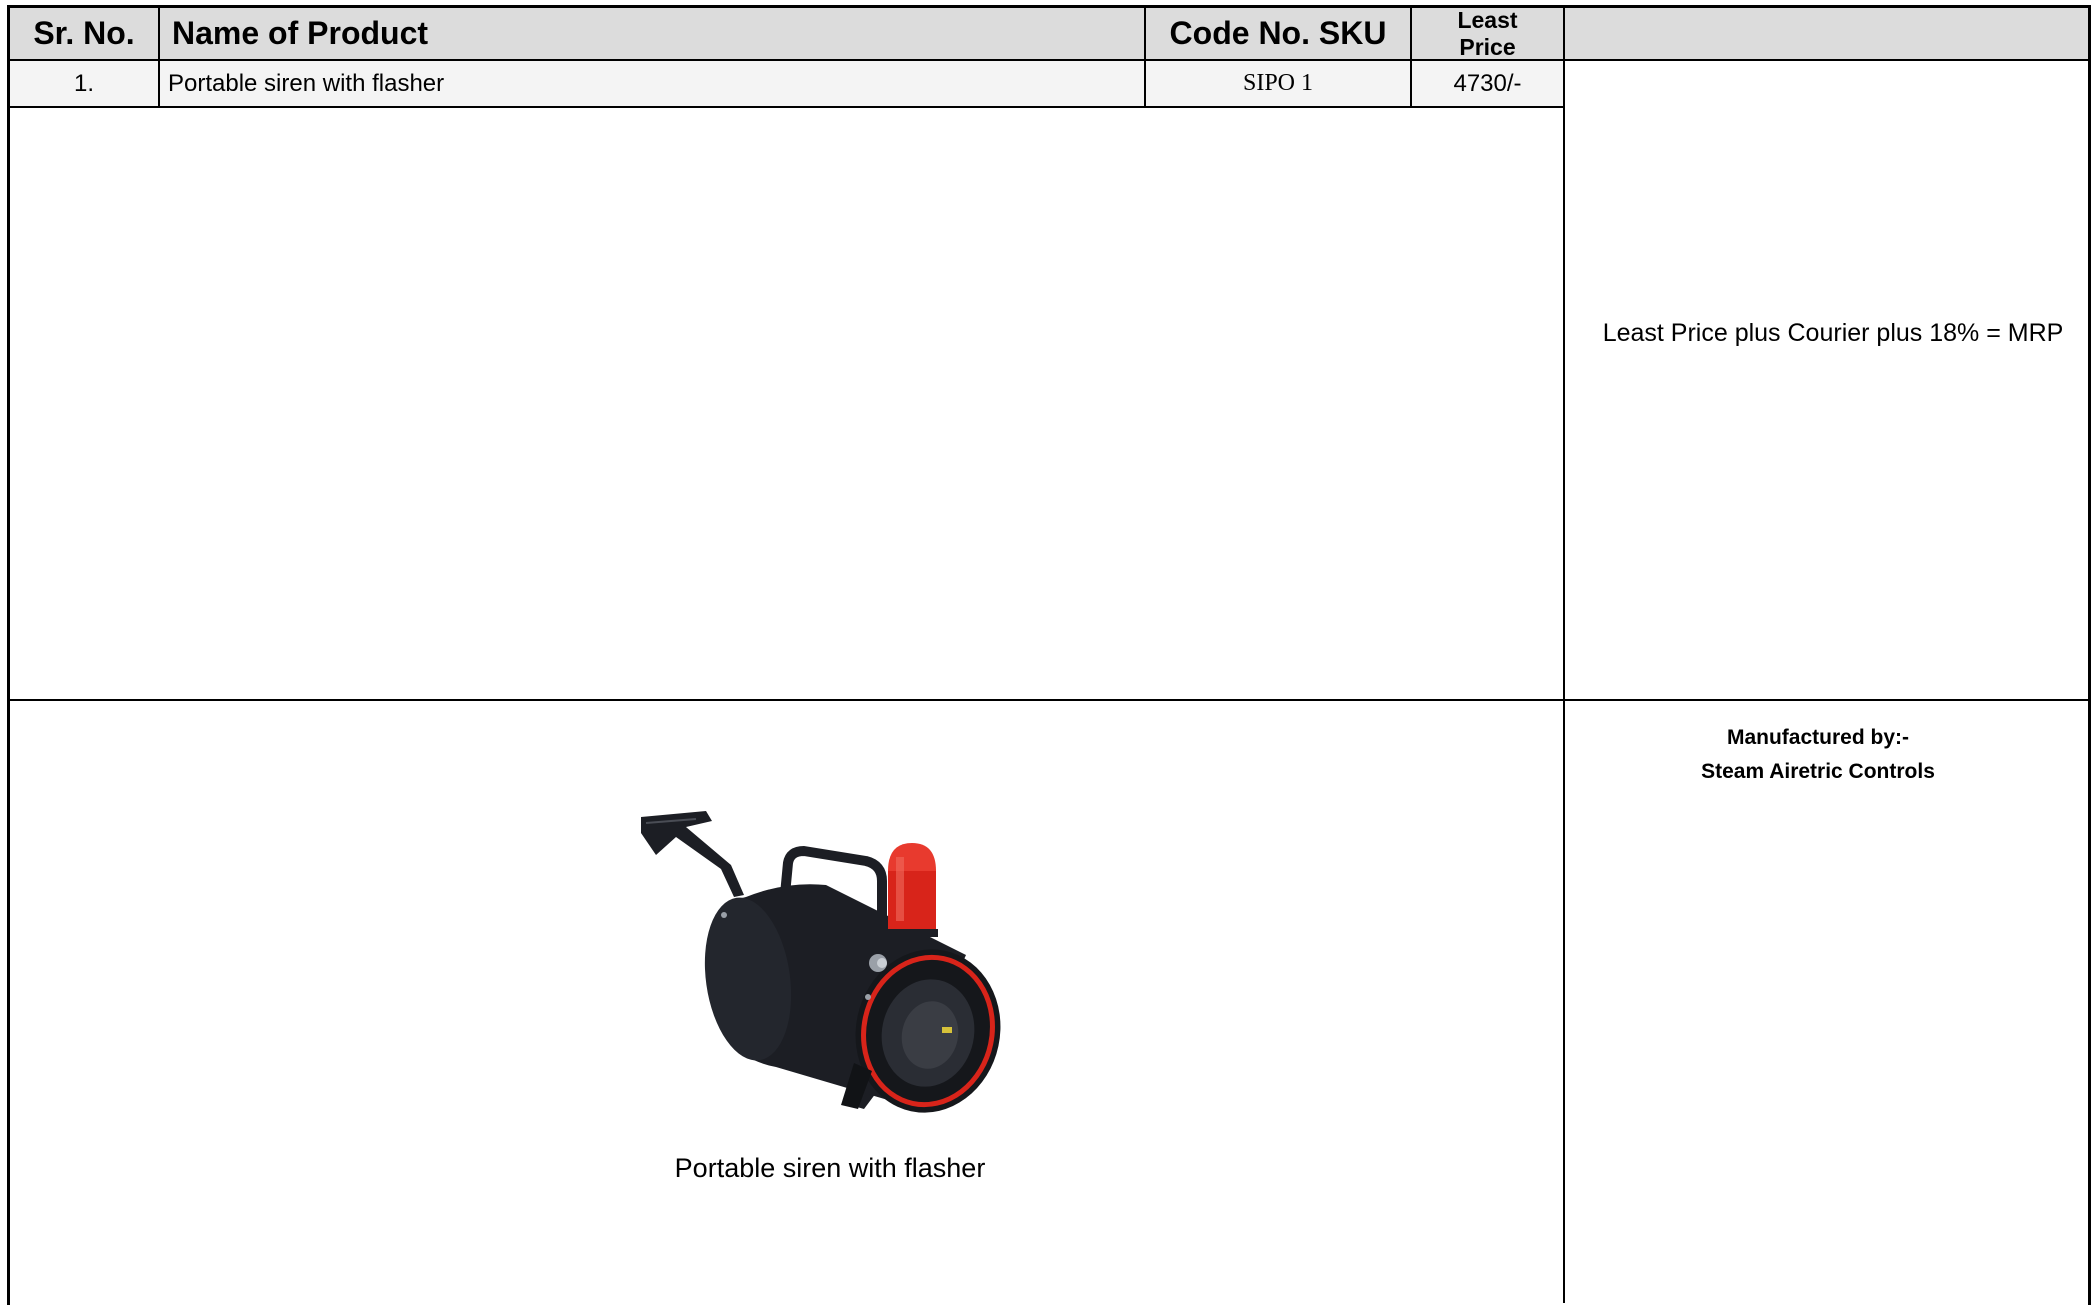 The width and height of the screenshot is (2099, 1305). What do you see at coordinates (821, 962) in the screenshot?
I see `siren-image` at bounding box center [821, 962].